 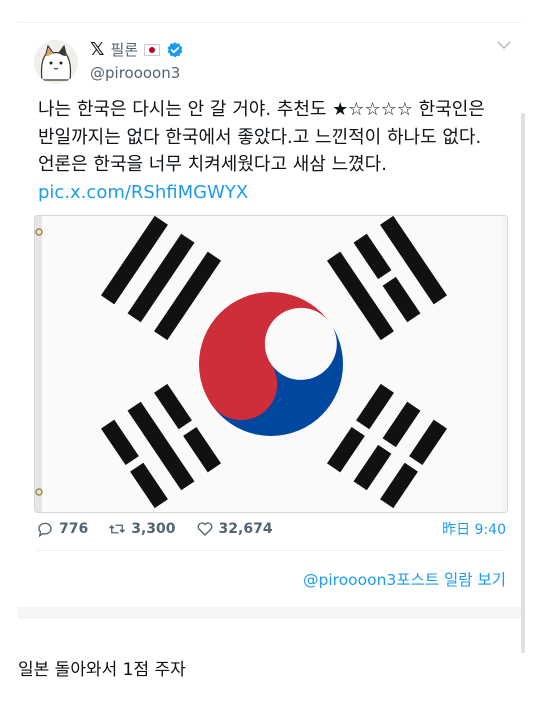 What do you see at coordinates (153, 529) in the screenshot?
I see `retweet-count: 3,300` at bounding box center [153, 529].